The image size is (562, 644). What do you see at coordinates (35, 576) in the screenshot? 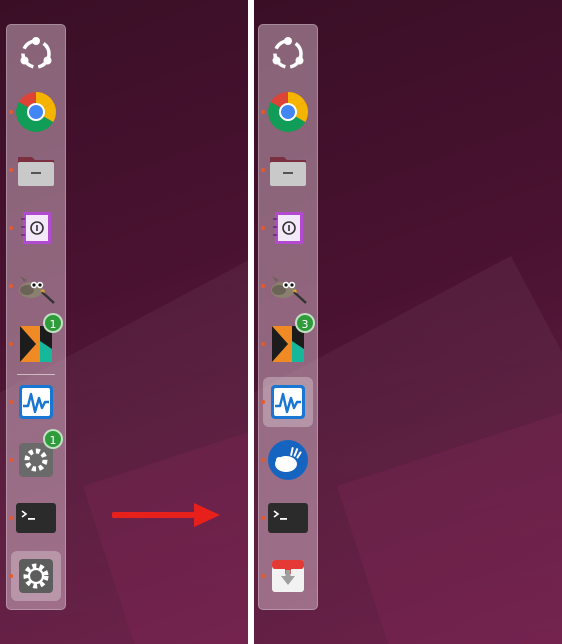
I see `settings-icon` at bounding box center [35, 576].